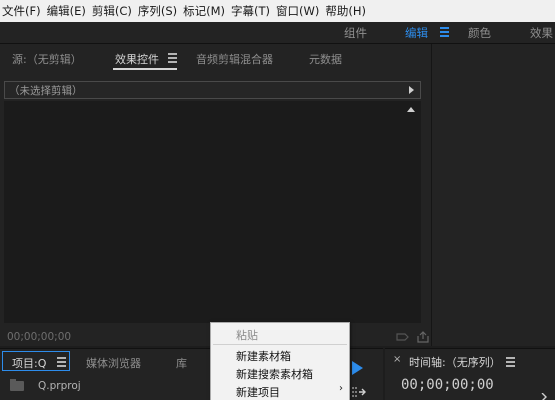 This screenshot has height=400, width=555. I want to click on tab-source: 源:（无剪辑）, so click(47, 59).